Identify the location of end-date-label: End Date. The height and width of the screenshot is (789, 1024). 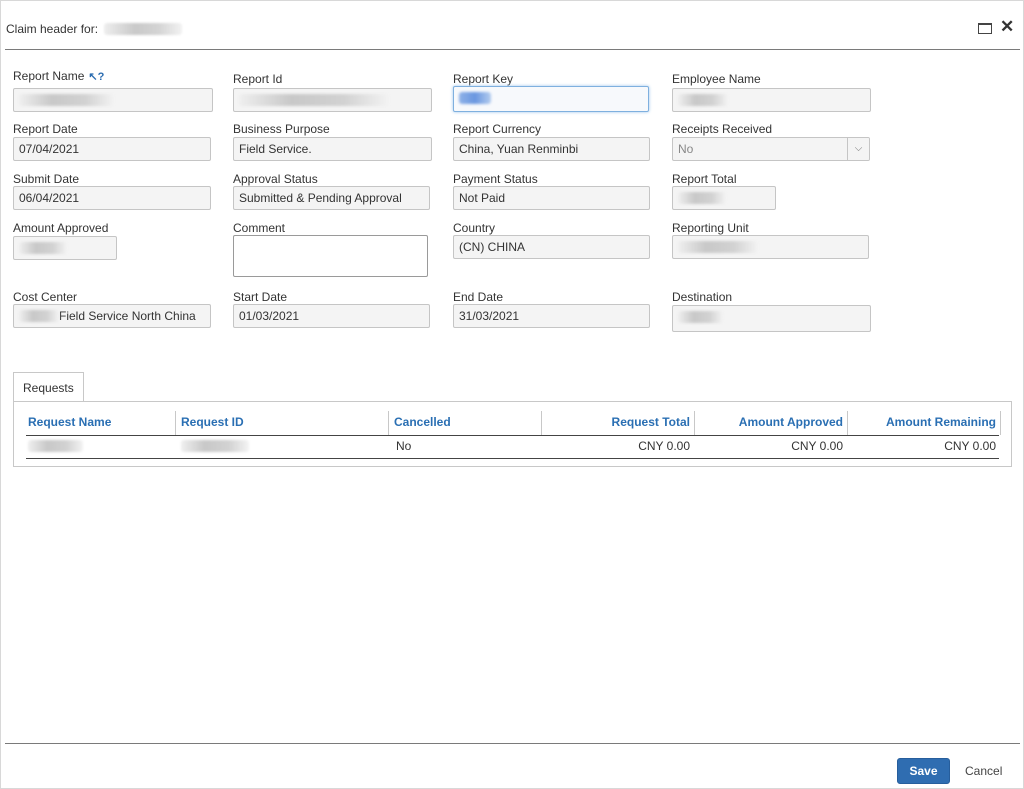
(478, 297).